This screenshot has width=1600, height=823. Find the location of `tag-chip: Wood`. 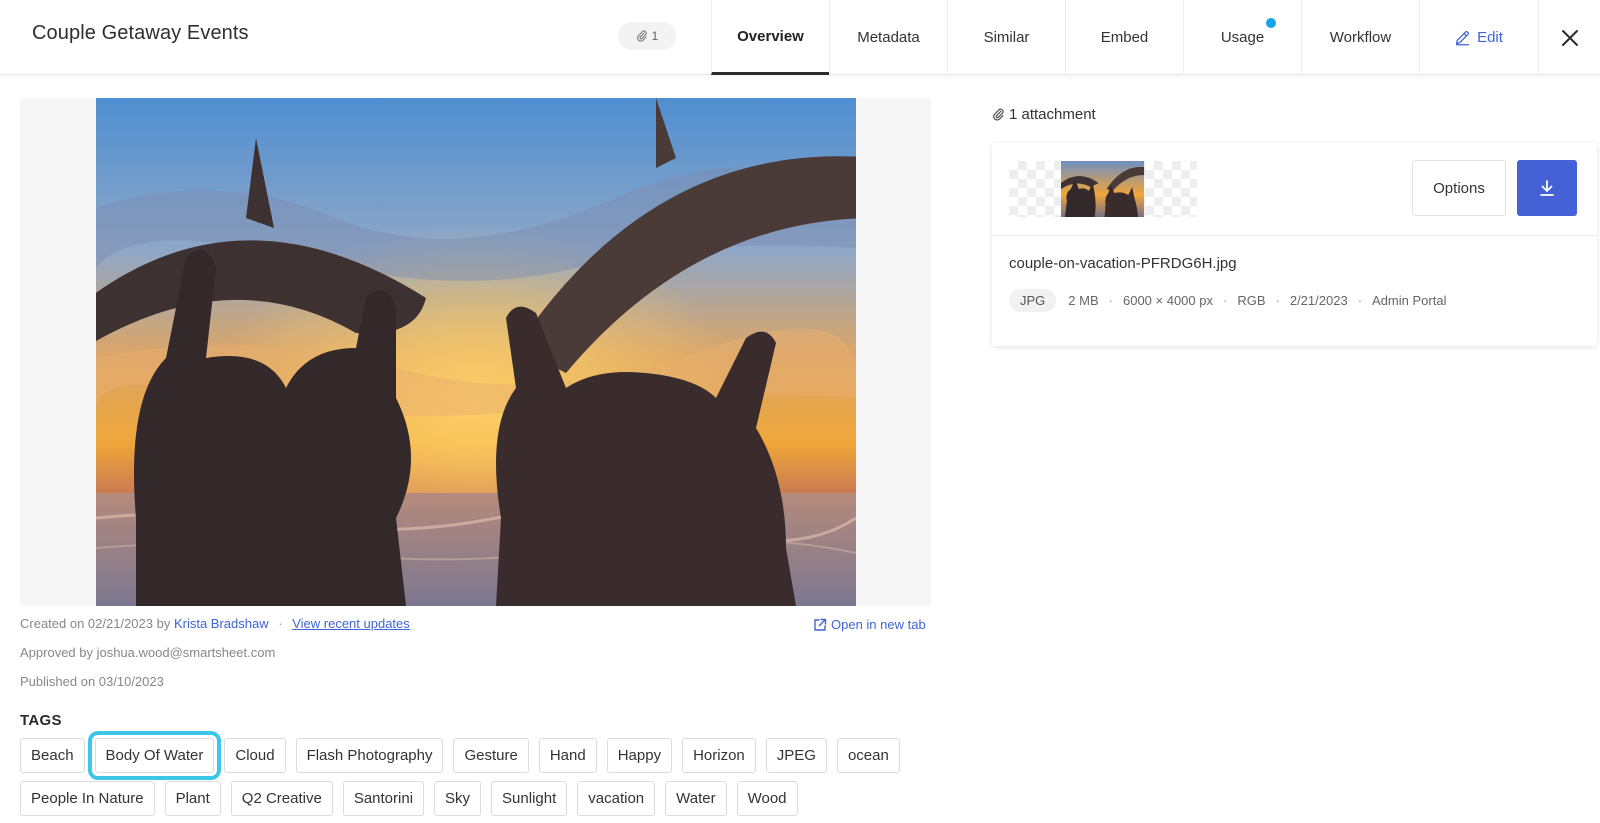

tag-chip: Wood is located at coordinates (767, 798).